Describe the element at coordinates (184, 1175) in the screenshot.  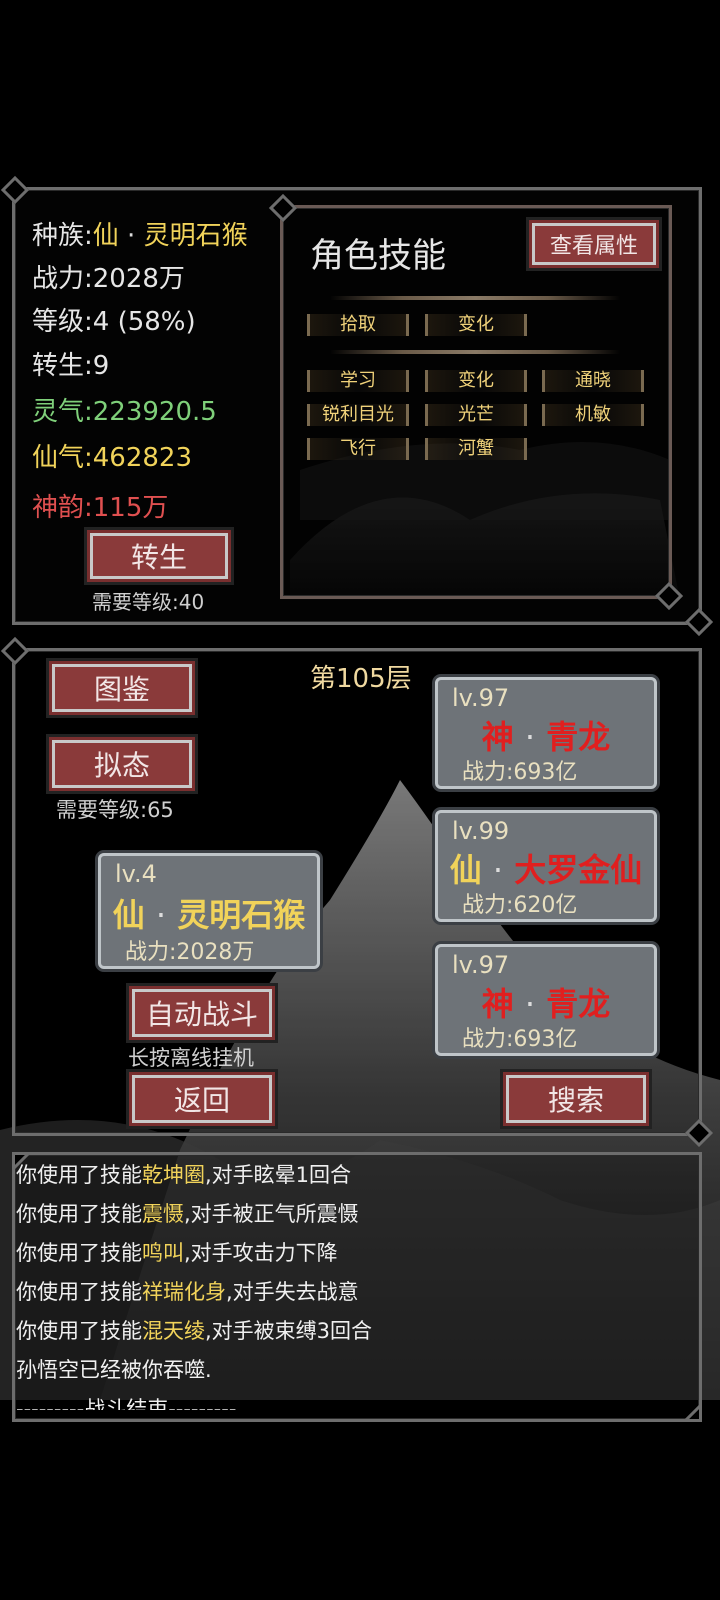
I see `log-line: 你使用了技能乾坤圈,对手眩晕1回合` at that location.